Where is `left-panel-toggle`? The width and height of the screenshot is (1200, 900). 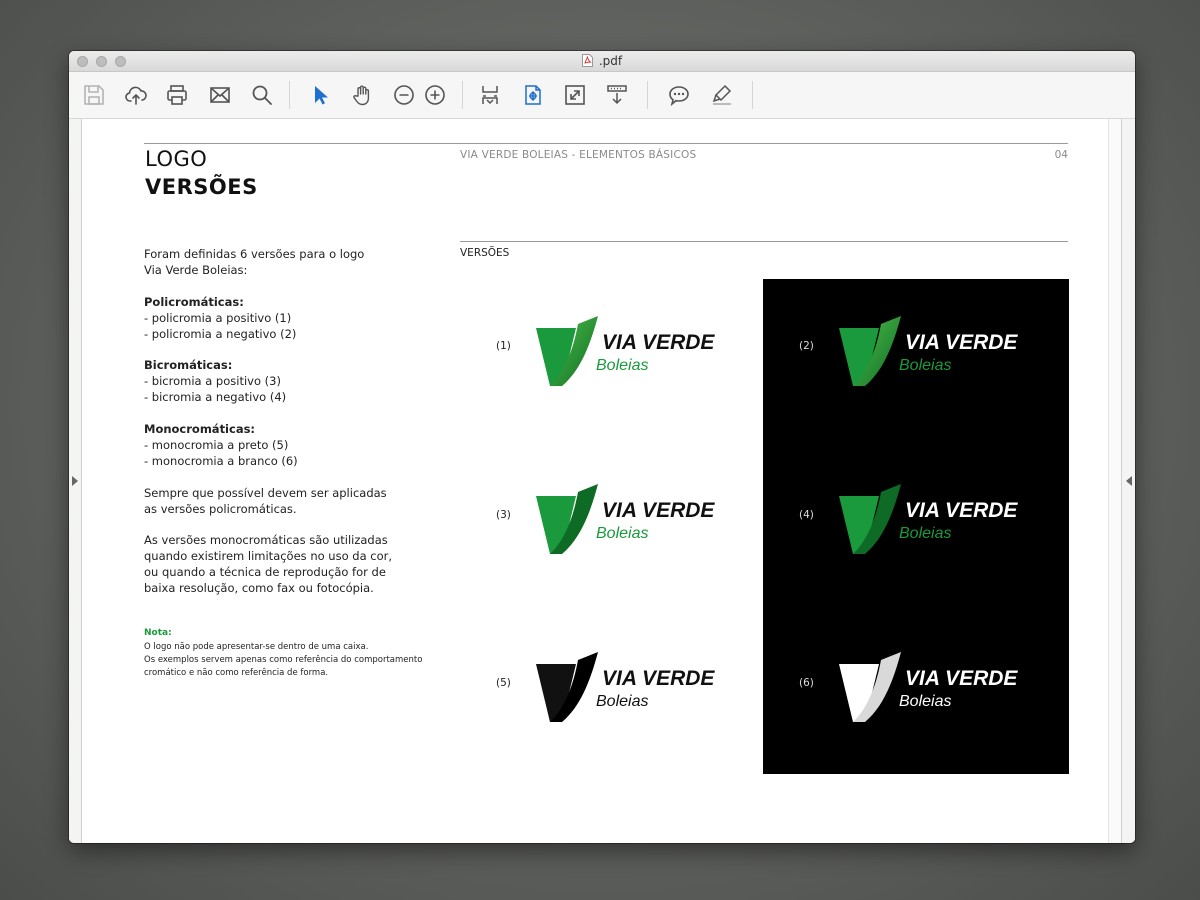
left-panel-toggle is located at coordinates (75, 481).